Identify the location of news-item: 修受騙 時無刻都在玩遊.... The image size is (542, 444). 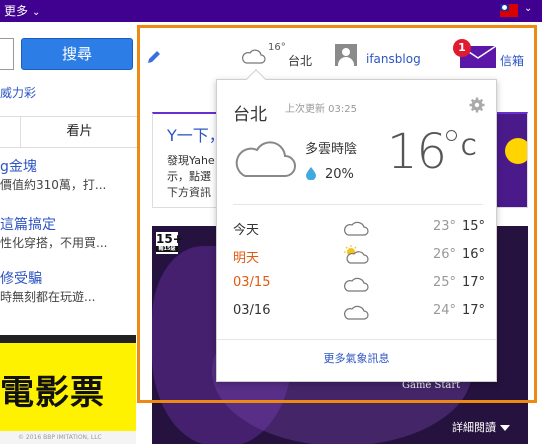
(69, 288).